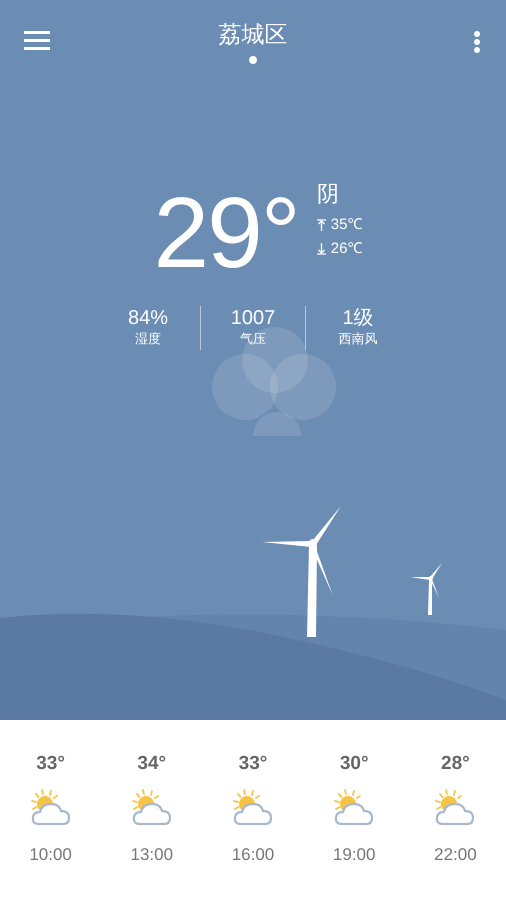 Image resolution: width=506 pixels, height=900 pixels. I want to click on low-temperature: 26℃, so click(346, 249).